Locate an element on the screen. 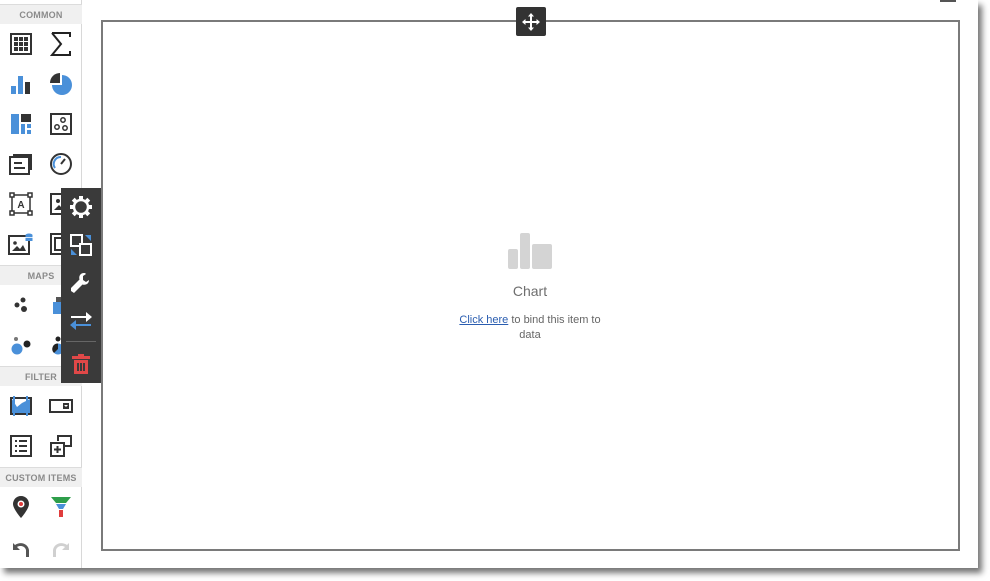  toolbox-item-geo-point-map is located at coordinates (21, 305).